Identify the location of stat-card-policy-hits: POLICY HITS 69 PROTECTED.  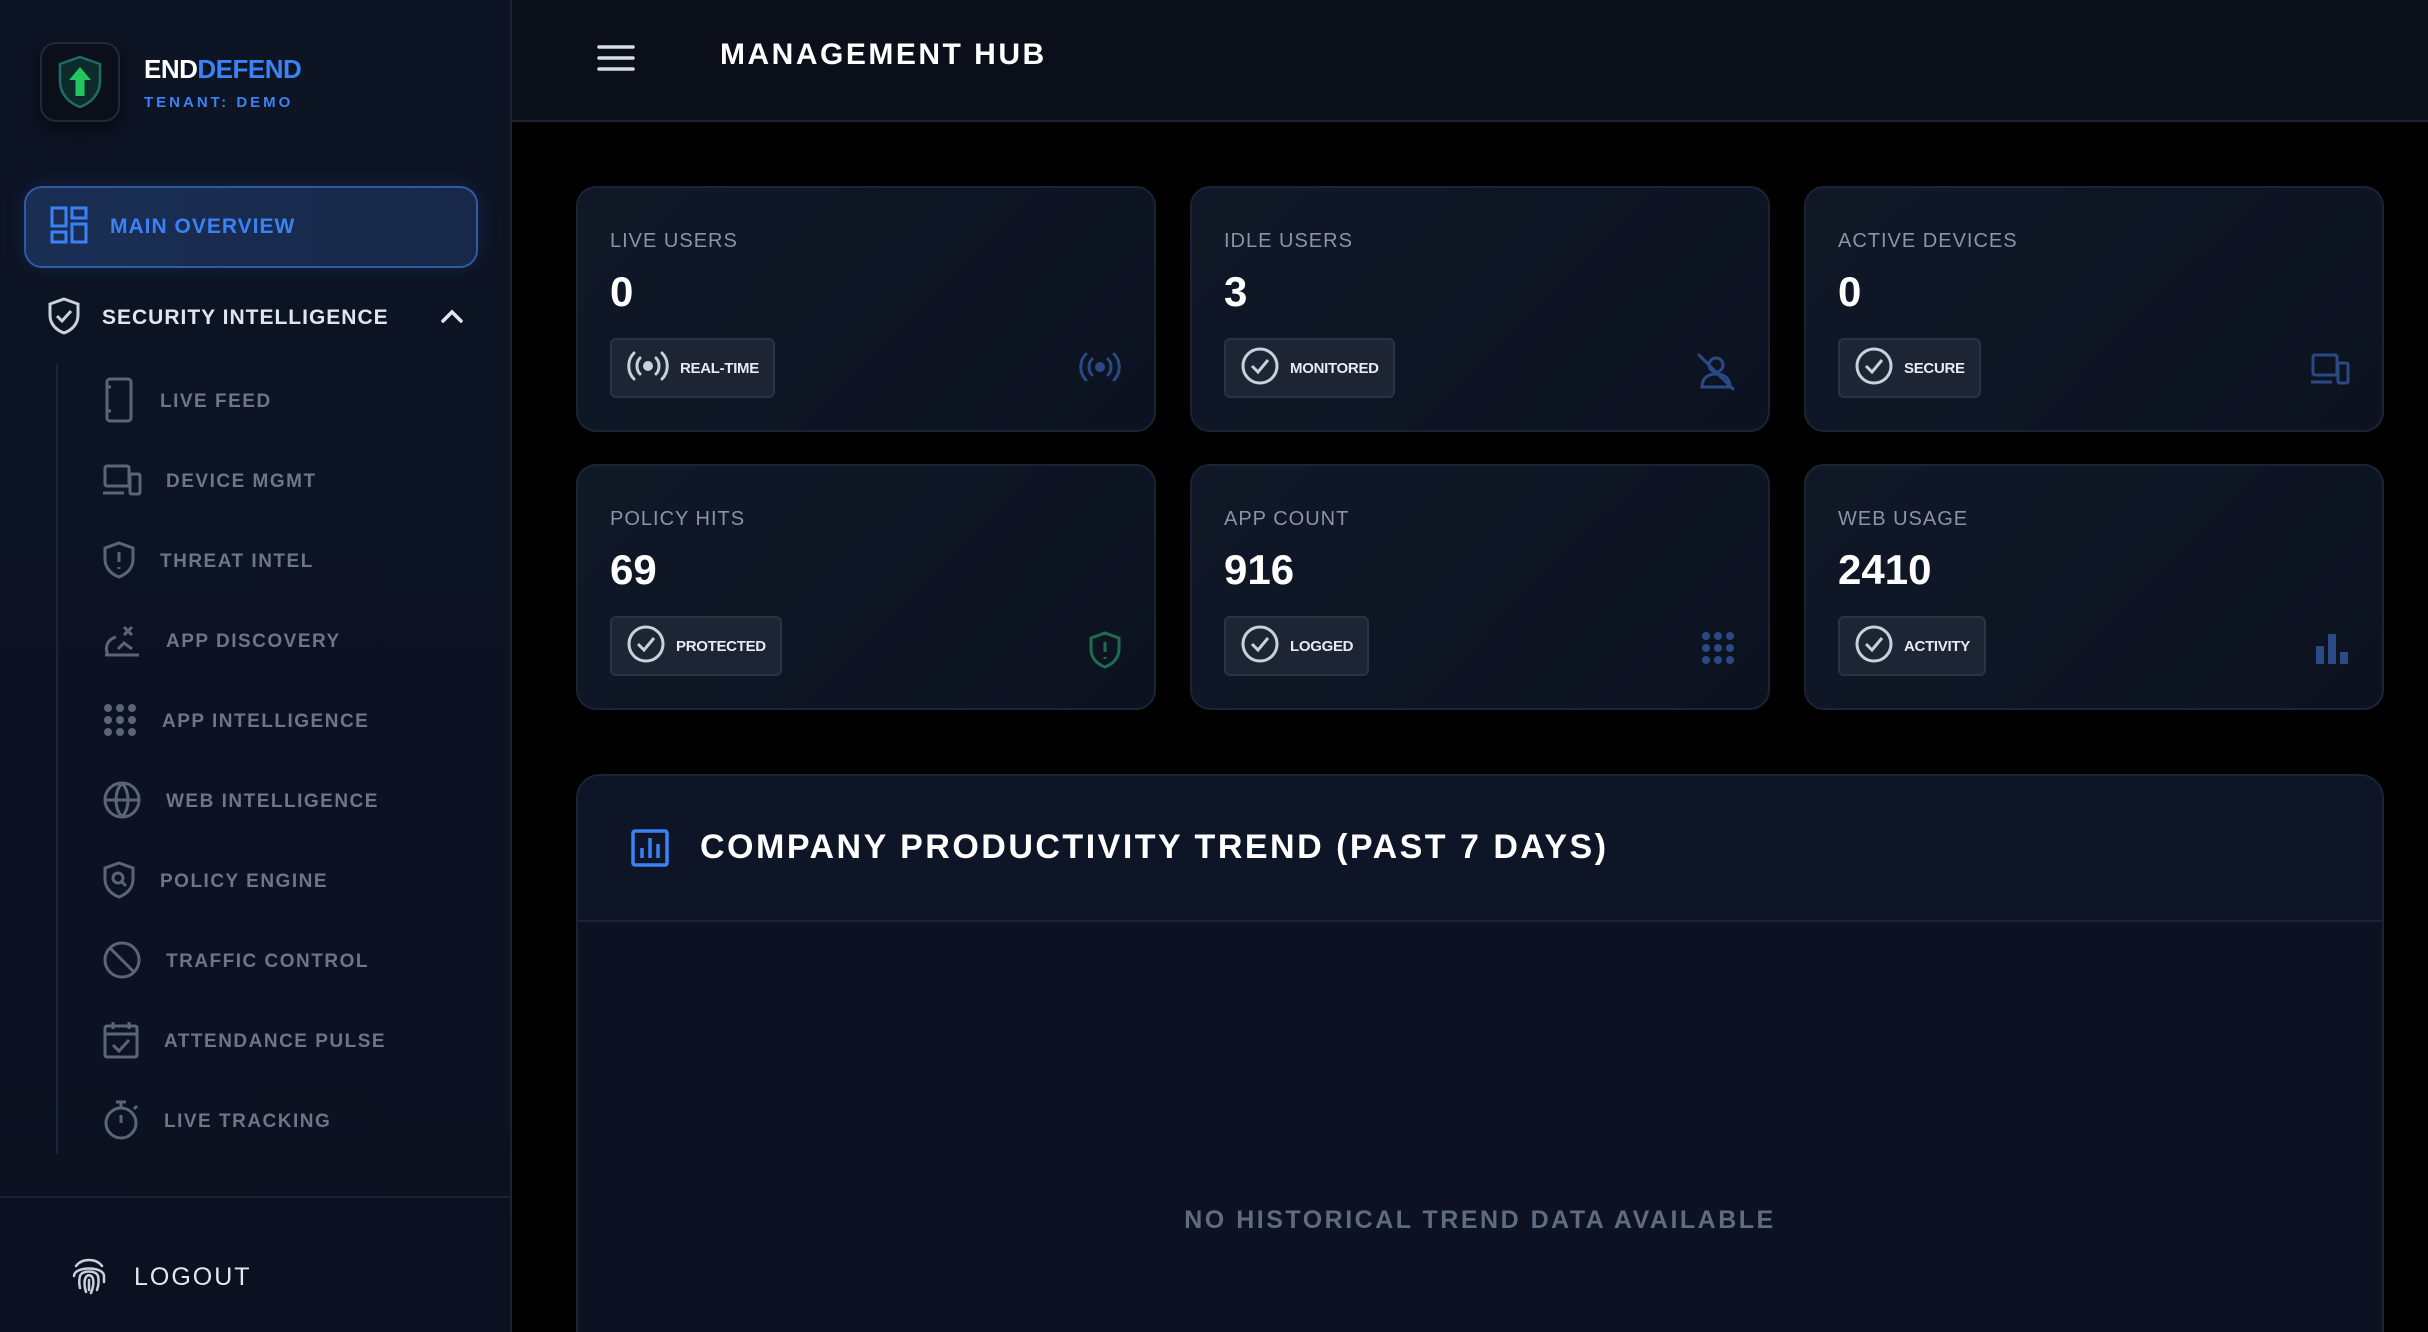
(866, 587).